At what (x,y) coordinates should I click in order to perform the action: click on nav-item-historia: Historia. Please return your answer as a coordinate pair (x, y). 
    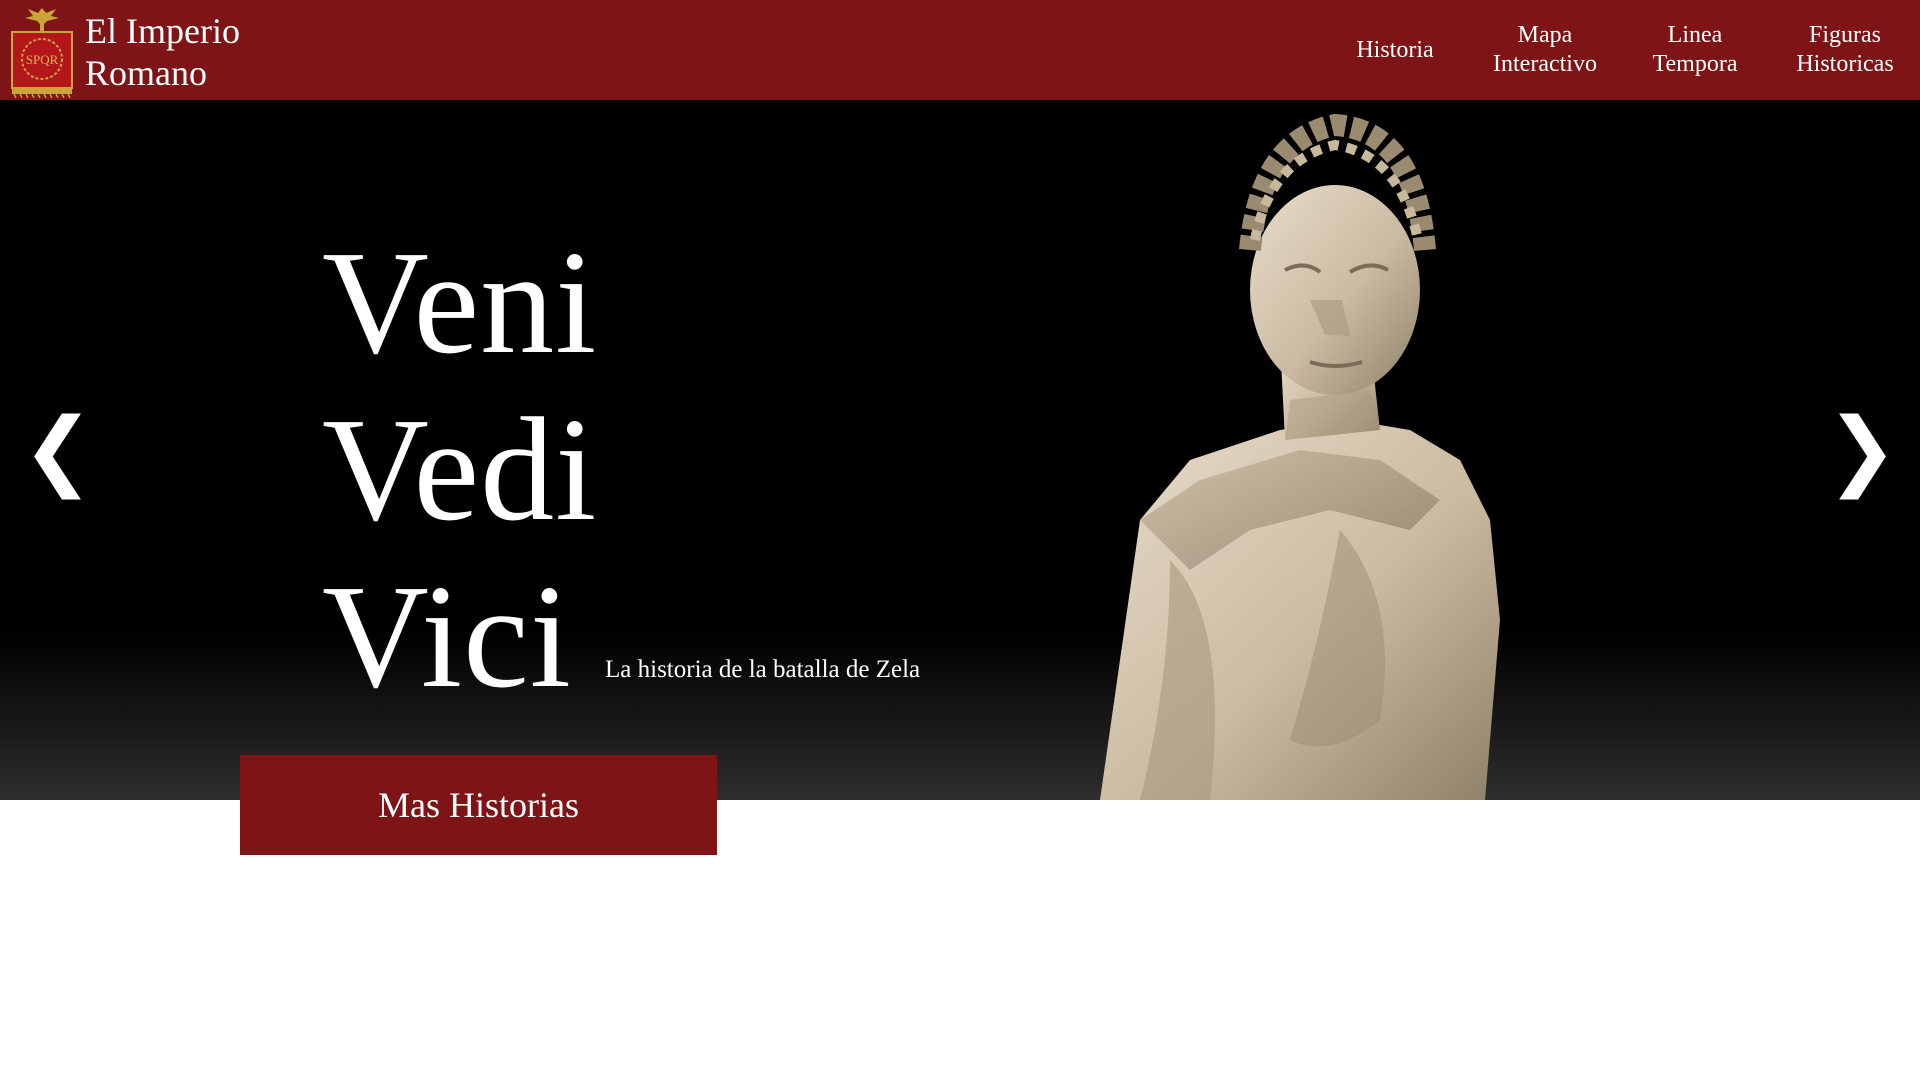
    Looking at the image, I should click on (1395, 50).